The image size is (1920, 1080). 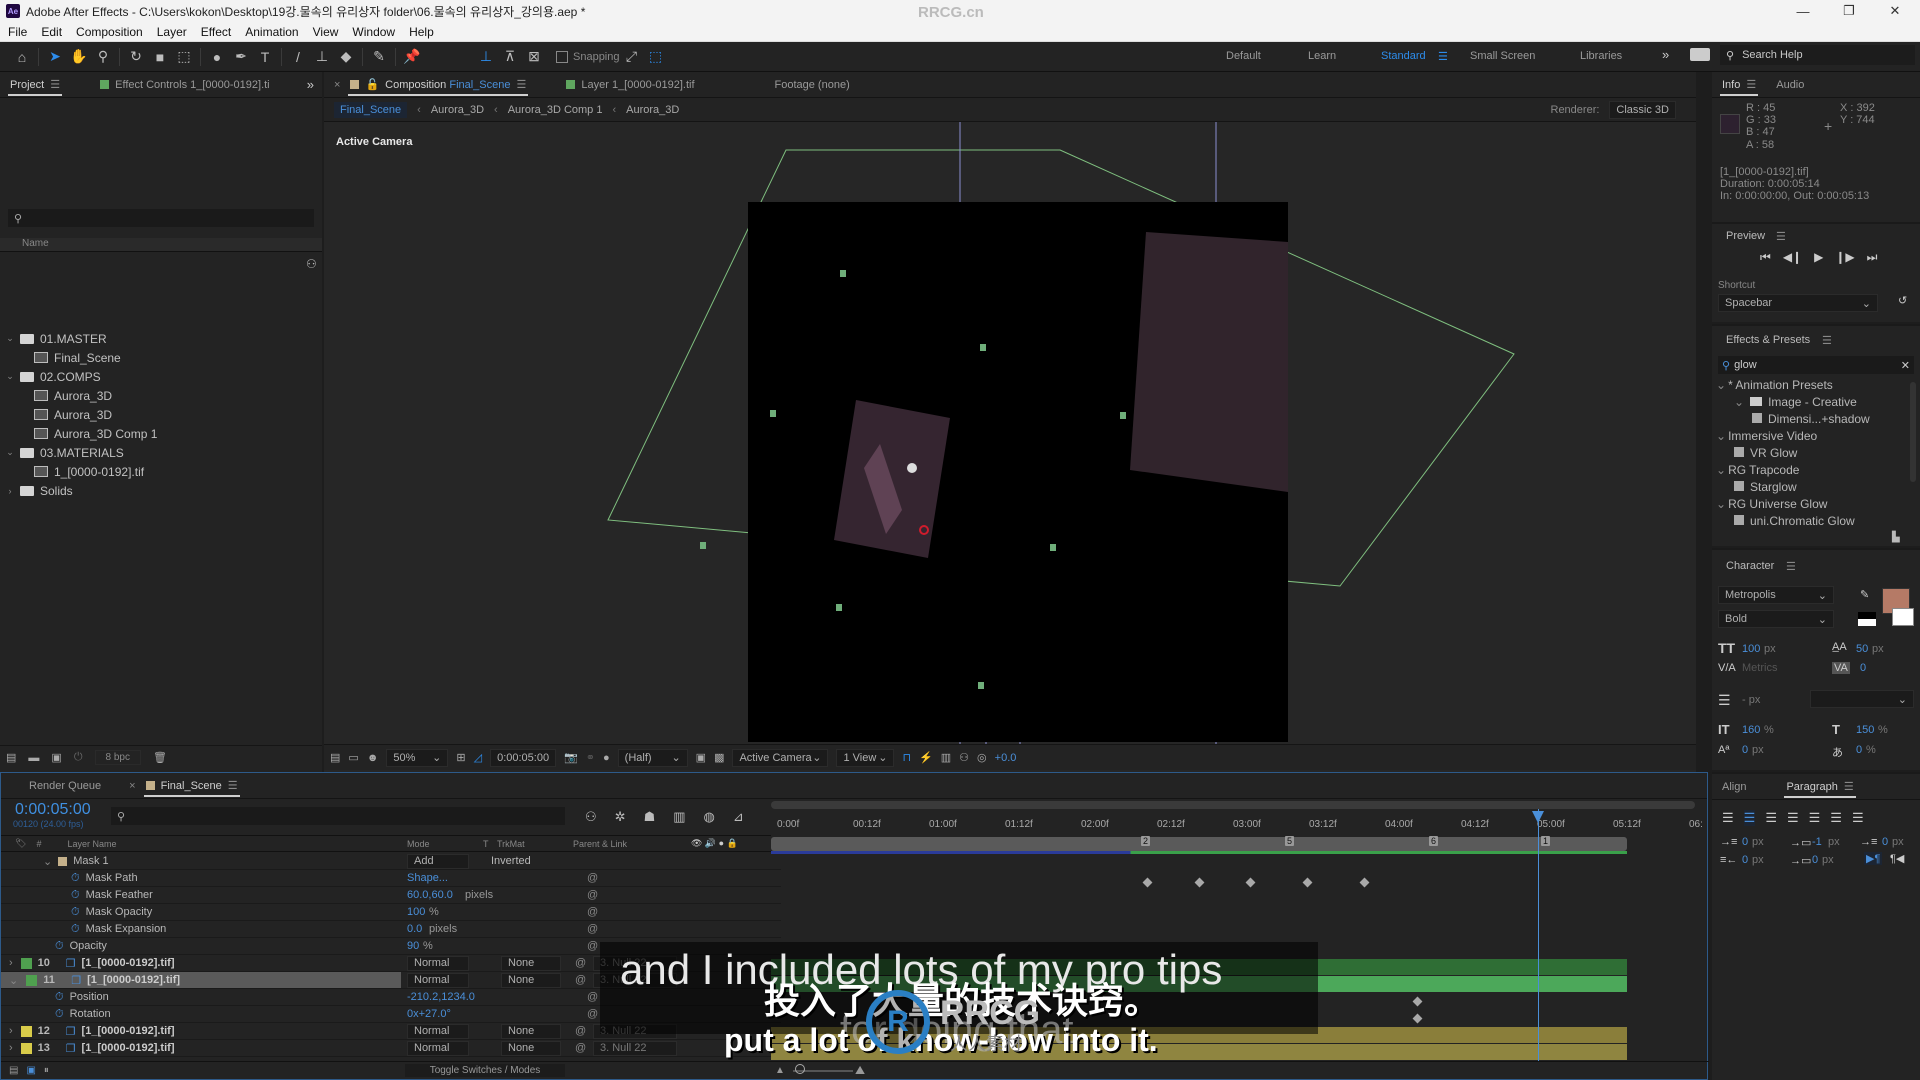 What do you see at coordinates (511, 861) in the screenshot?
I see `mask-inverted-checkbox: Inverted` at bounding box center [511, 861].